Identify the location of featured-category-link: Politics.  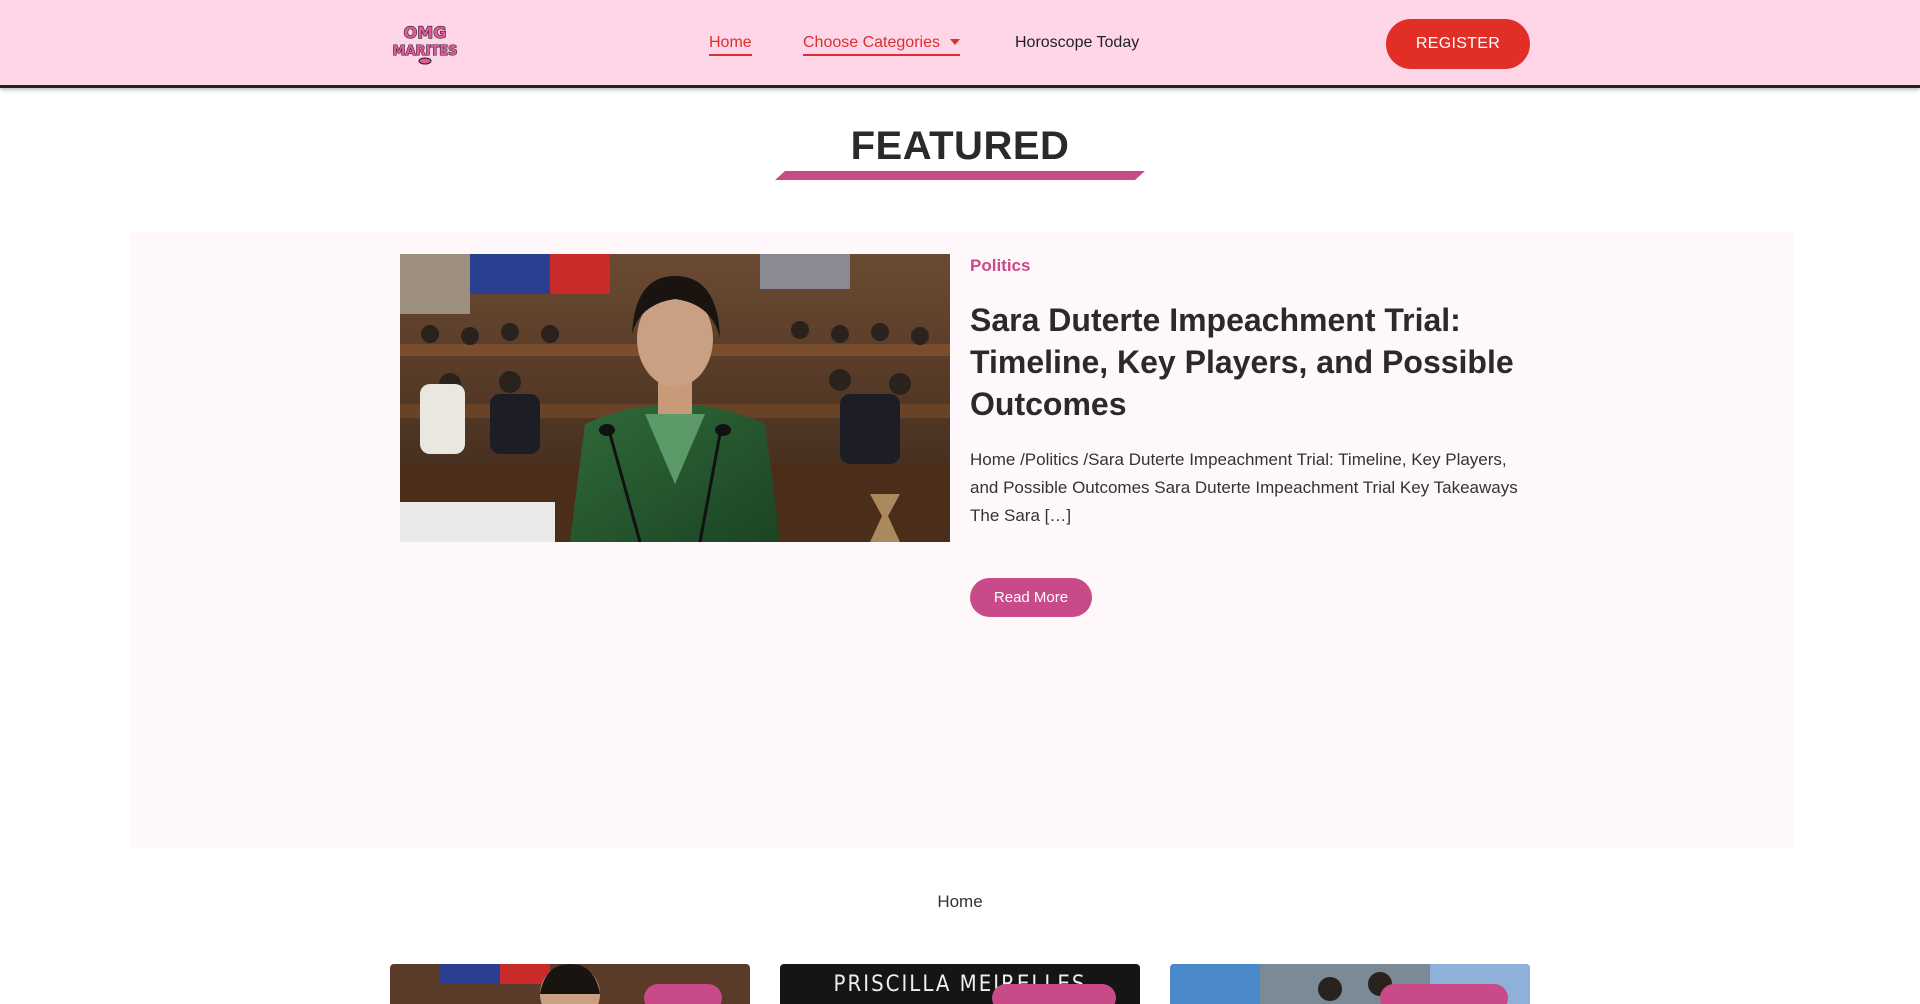
(1000, 266).